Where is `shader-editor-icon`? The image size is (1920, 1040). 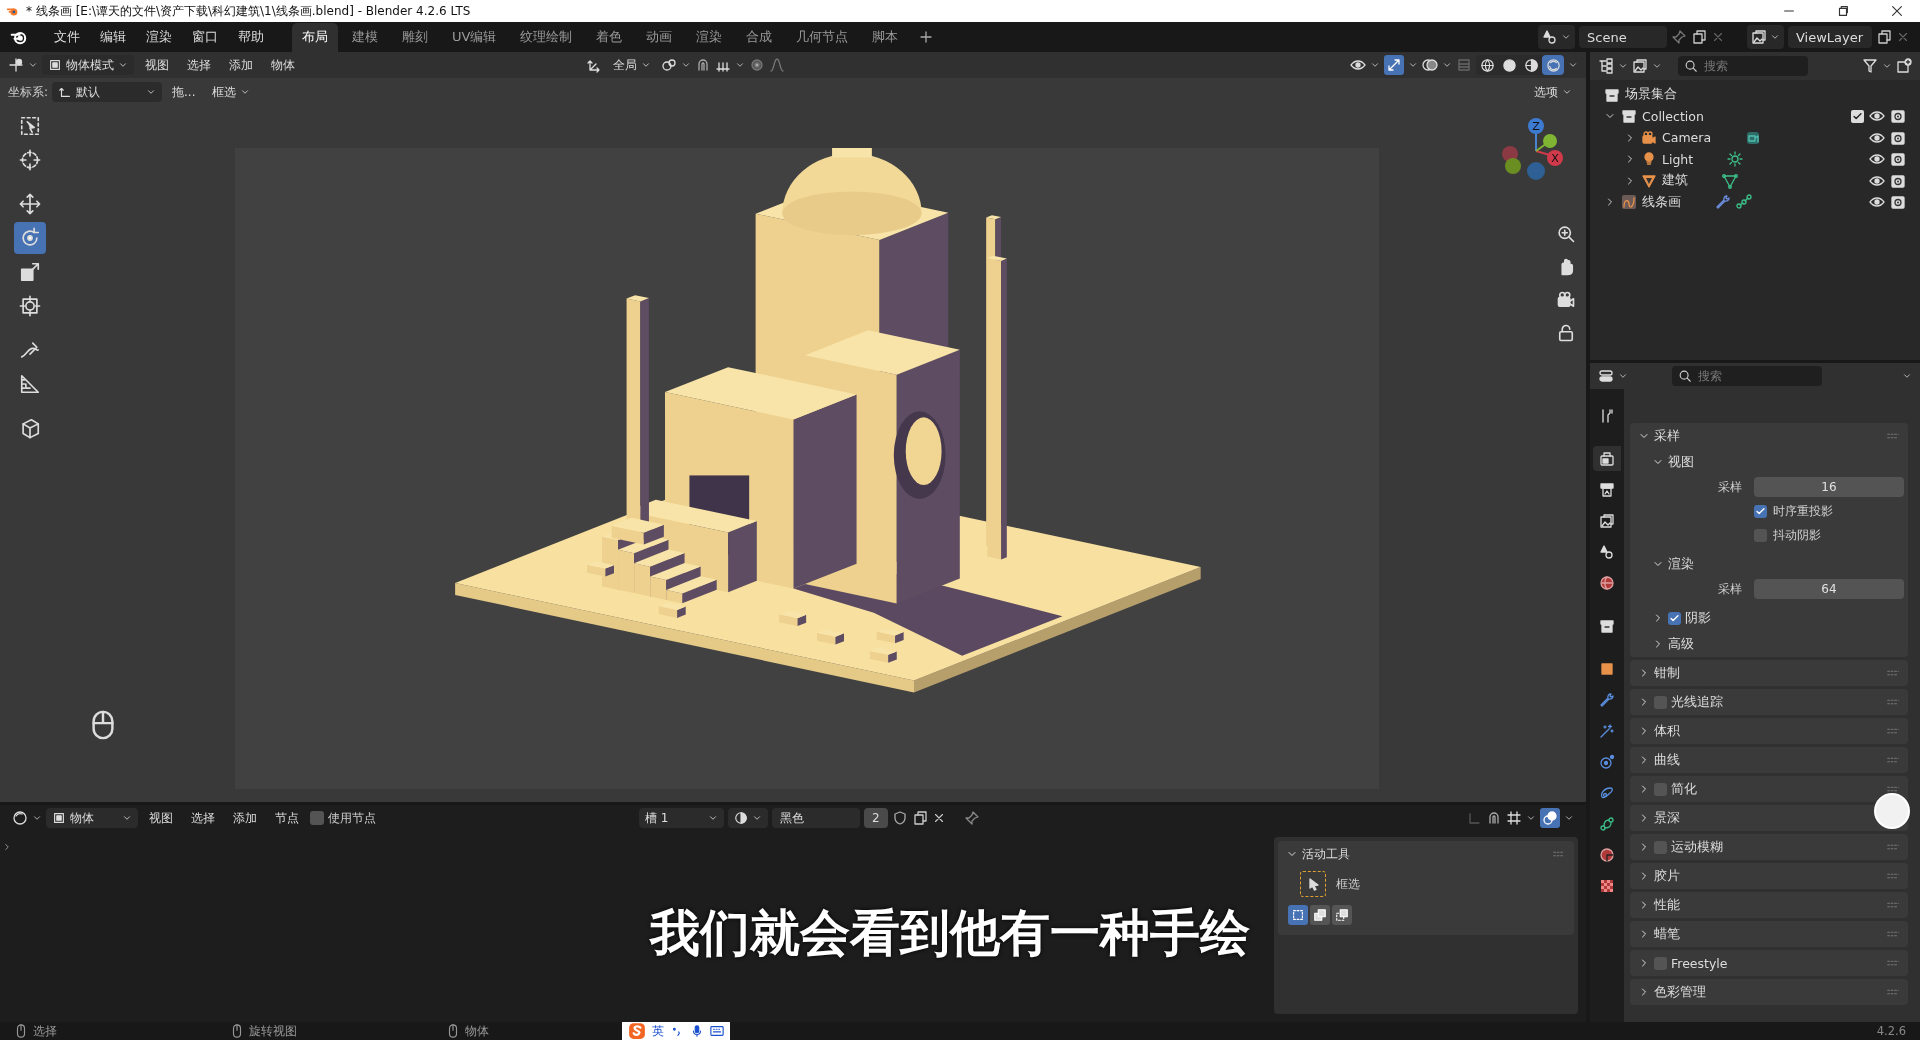 shader-editor-icon is located at coordinates (20, 818).